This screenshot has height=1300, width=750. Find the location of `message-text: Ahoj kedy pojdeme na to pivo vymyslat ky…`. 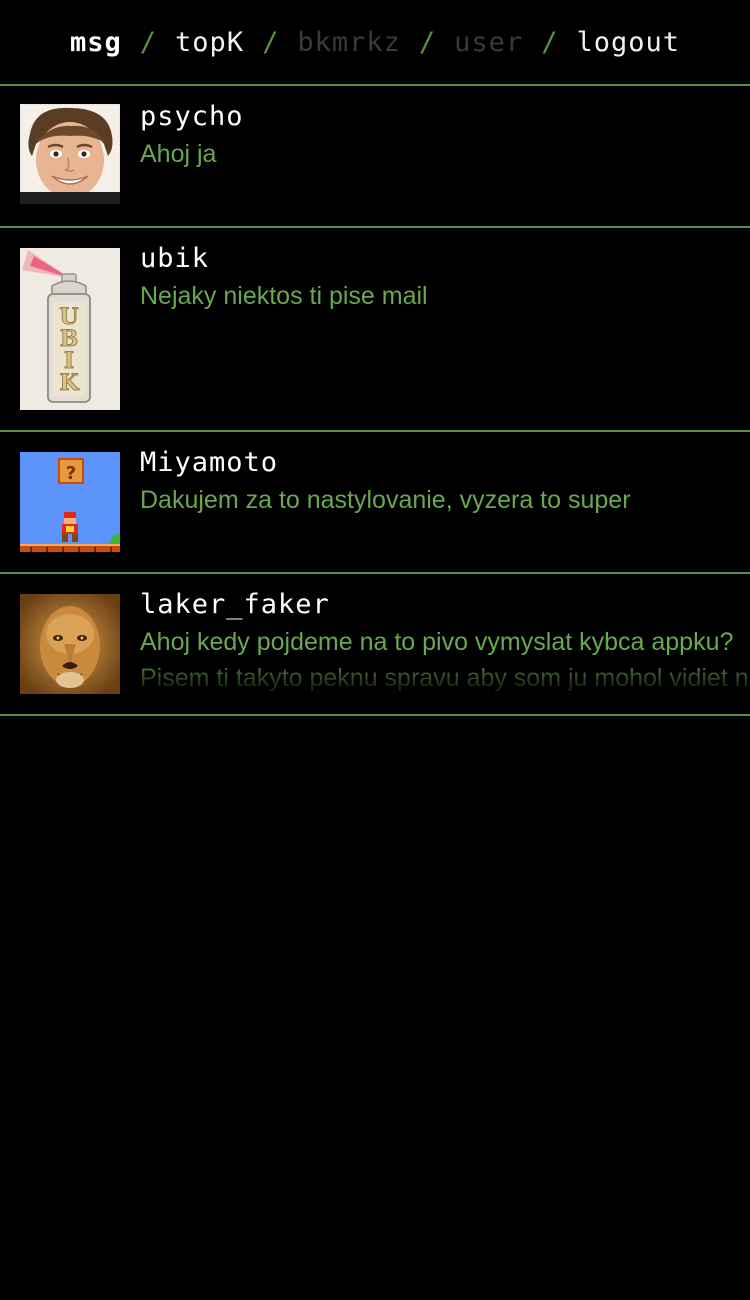

message-text: Ahoj kedy pojdeme na to pivo vymyslat ky… is located at coordinates (444, 660).